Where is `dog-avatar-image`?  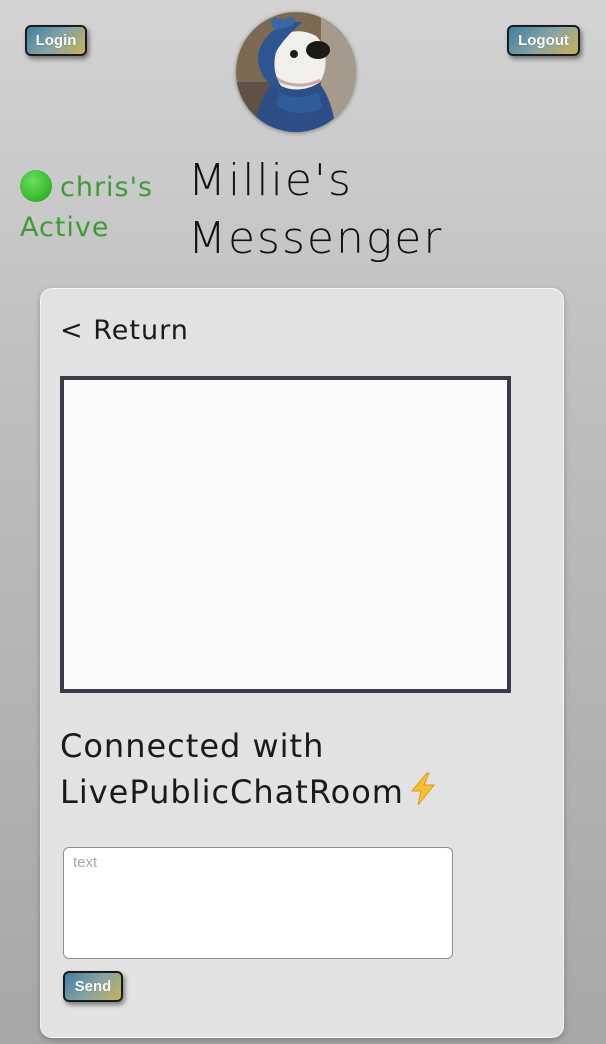 dog-avatar-image is located at coordinates (296, 72).